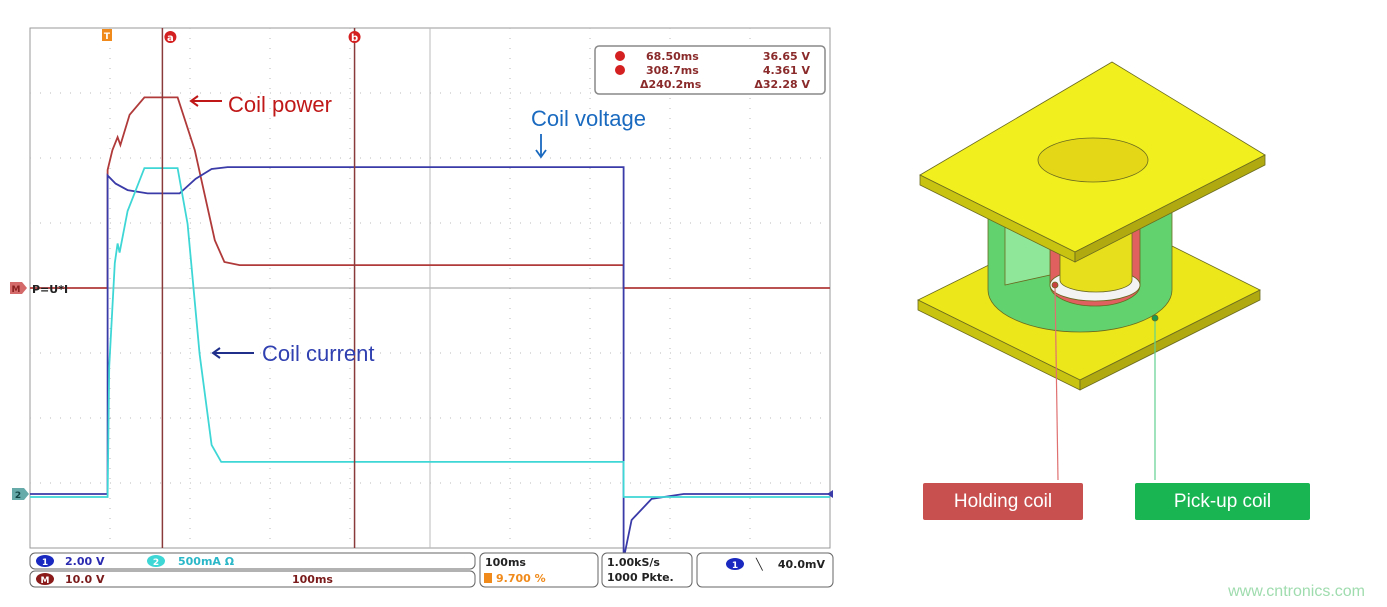 The image size is (1387, 607). What do you see at coordinates (1003, 501) in the screenshot?
I see `holding-coil-label: Holding coil` at bounding box center [1003, 501].